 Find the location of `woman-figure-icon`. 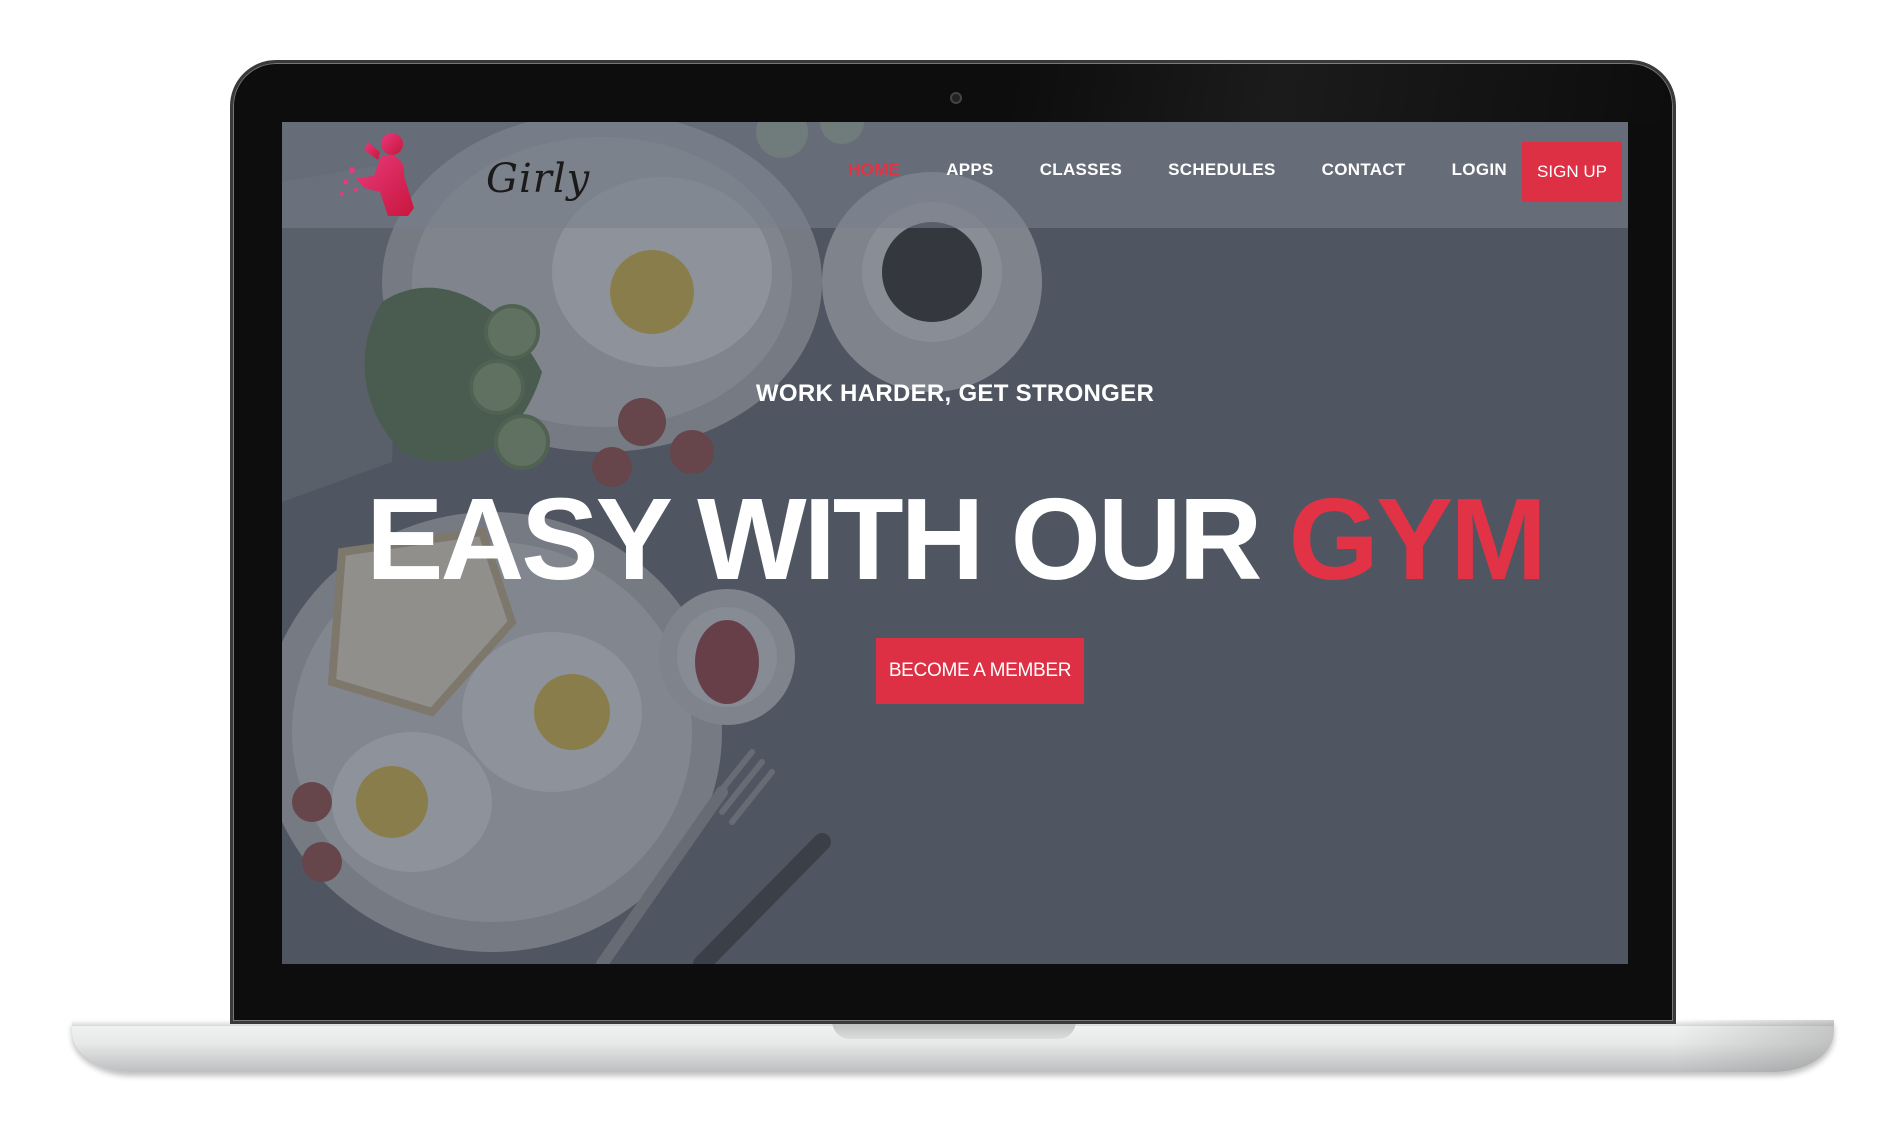

woman-figure-icon is located at coordinates (377, 174).